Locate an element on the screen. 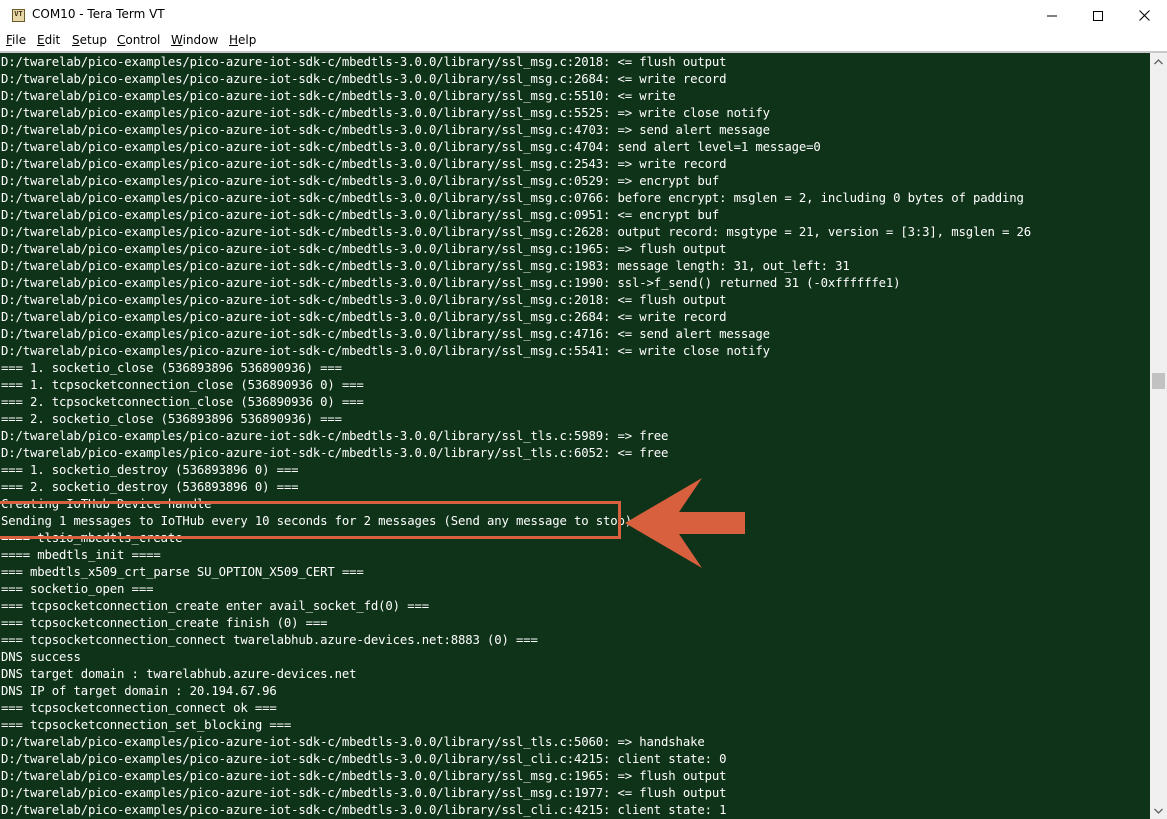 Image resolution: width=1167 pixels, height=819 pixels. menu-window-accel: W is located at coordinates (177, 40).